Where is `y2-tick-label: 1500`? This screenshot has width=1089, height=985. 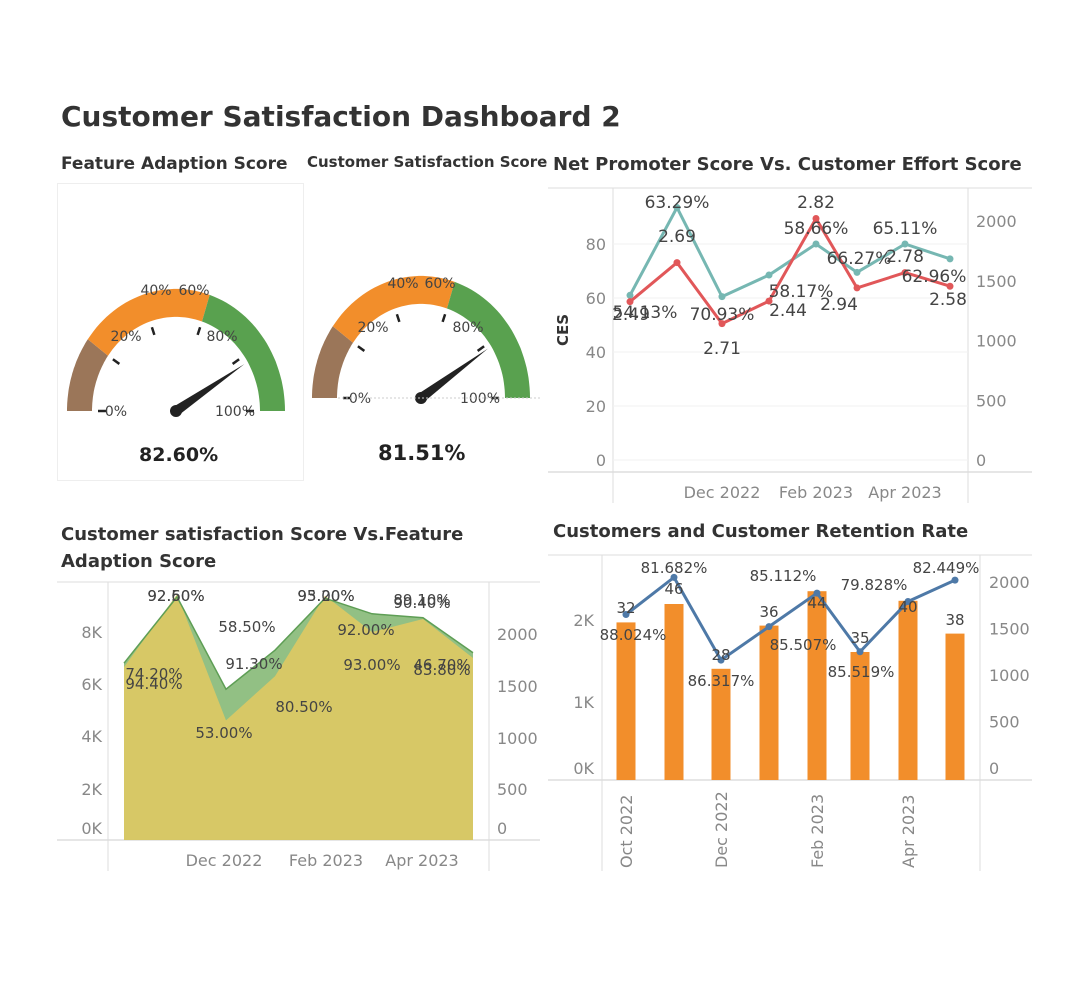
y2-tick-label: 1500 is located at coordinates (1009, 629).